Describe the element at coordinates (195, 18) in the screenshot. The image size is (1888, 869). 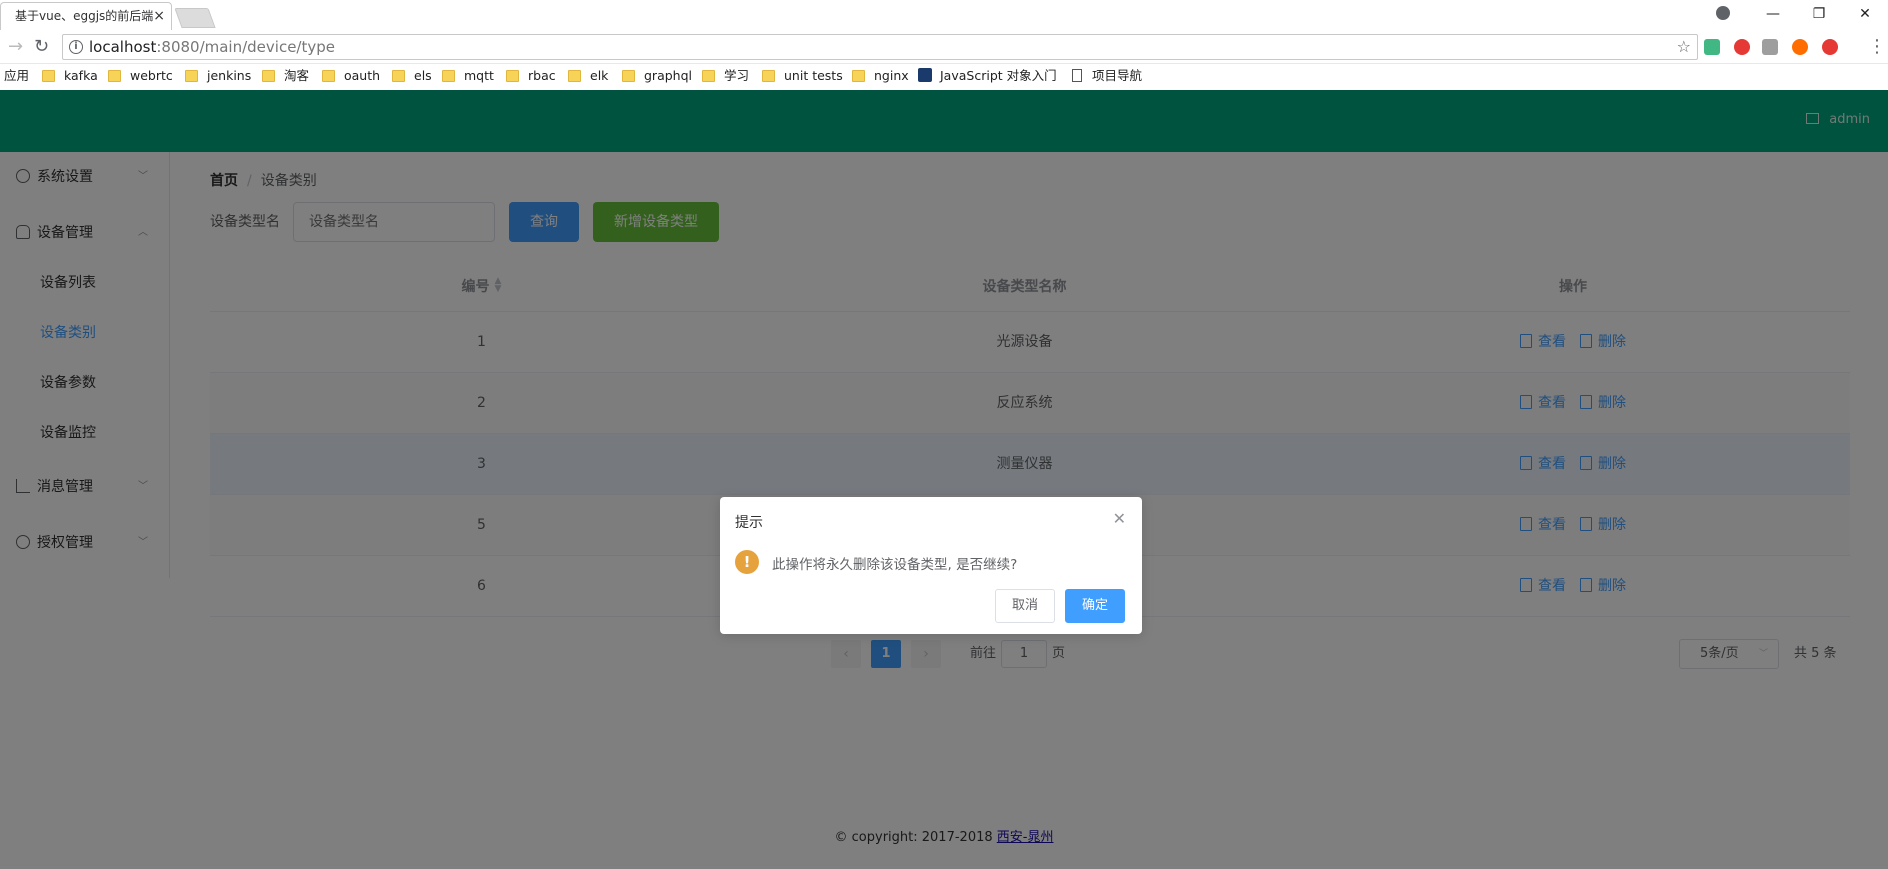
I see `new-tab-button` at that location.